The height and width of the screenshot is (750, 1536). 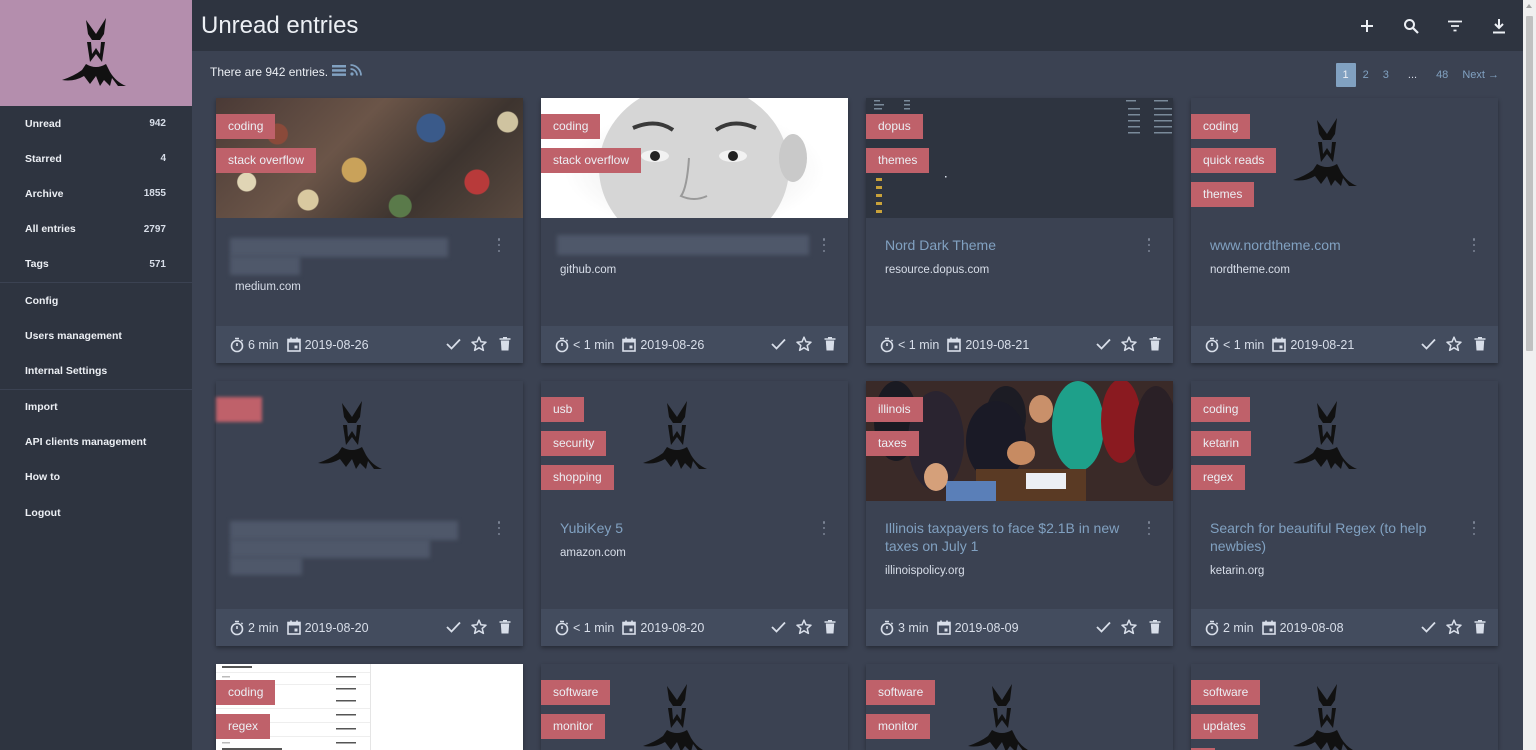 I want to click on sidebar-item-unread: Unread 942, so click(x=96, y=123).